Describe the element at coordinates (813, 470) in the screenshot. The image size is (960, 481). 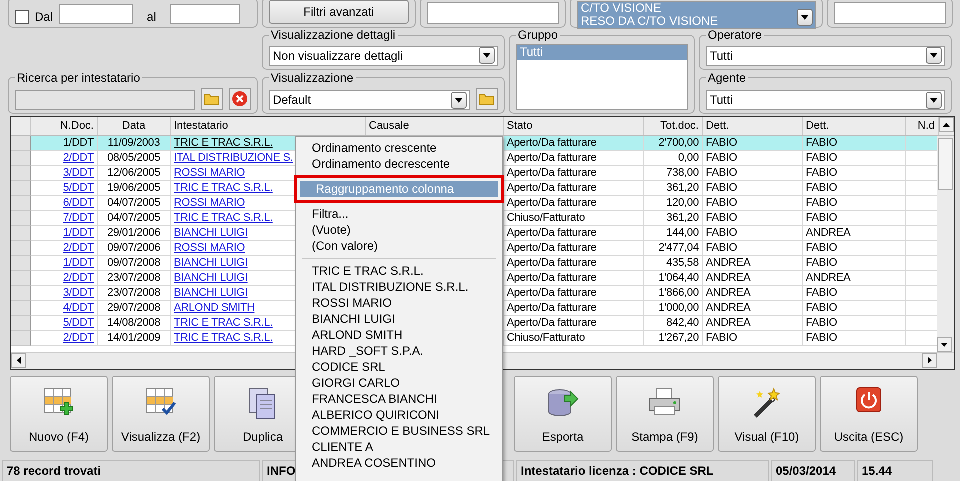
I see `status-text: 05/03/2014` at that location.